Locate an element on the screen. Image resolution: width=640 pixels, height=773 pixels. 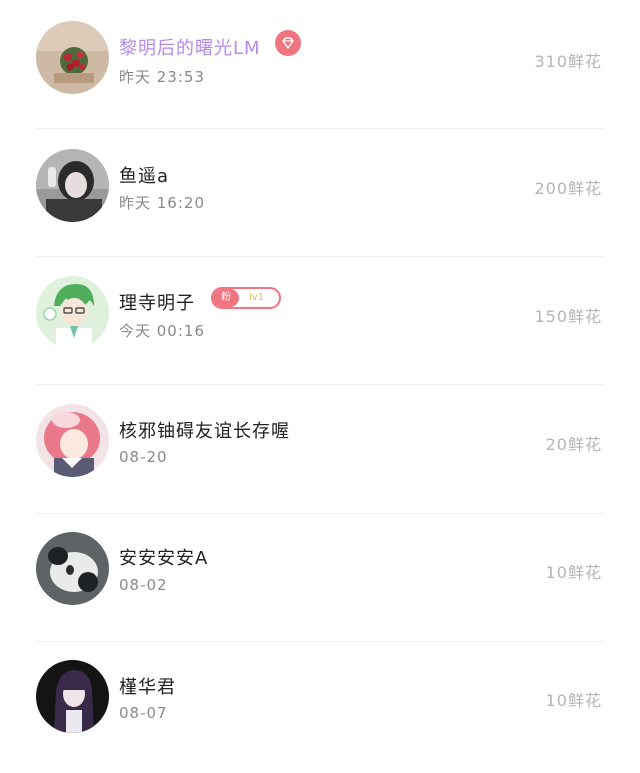
avatar-anime-dark-hair is located at coordinates (72, 696).